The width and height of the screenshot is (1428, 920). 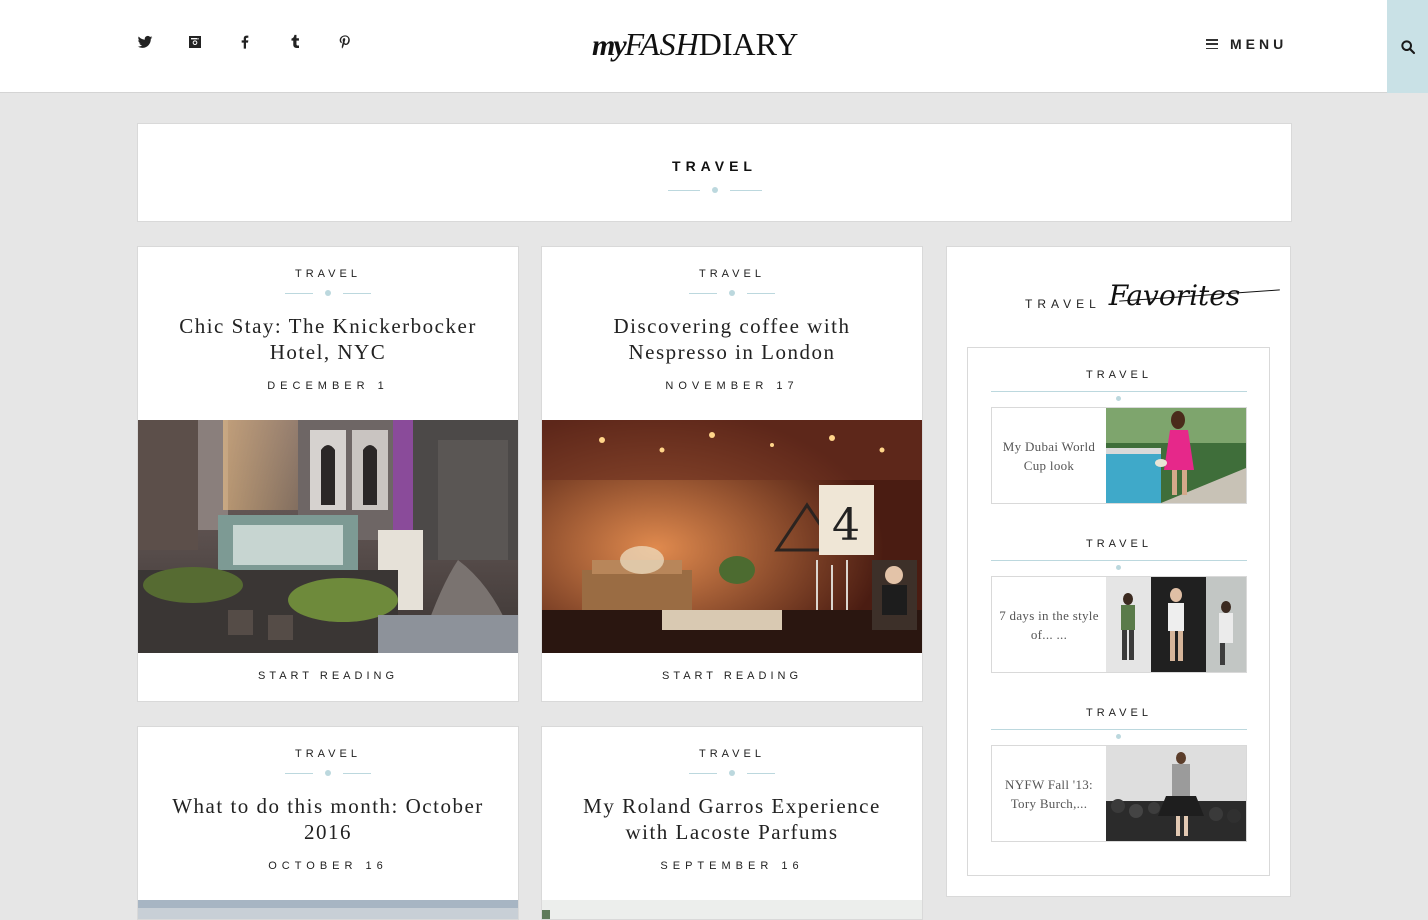 I want to click on search-button, so click(x=1407, y=46).